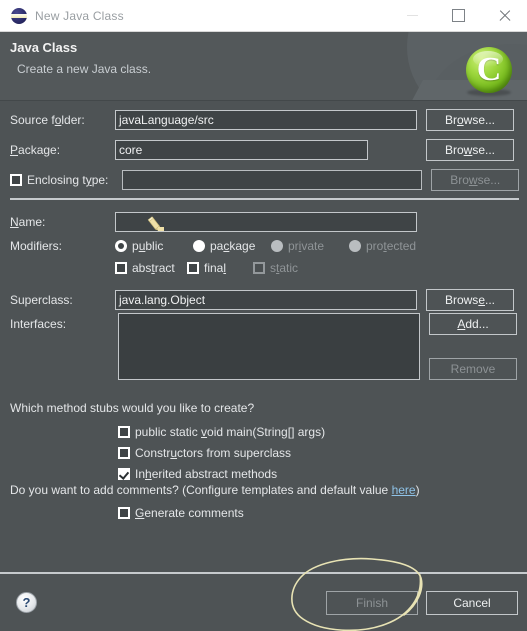 The height and width of the screenshot is (631, 527). What do you see at coordinates (306, 246) in the screenshot?
I see `modifier-radio-label: private` at bounding box center [306, 246].